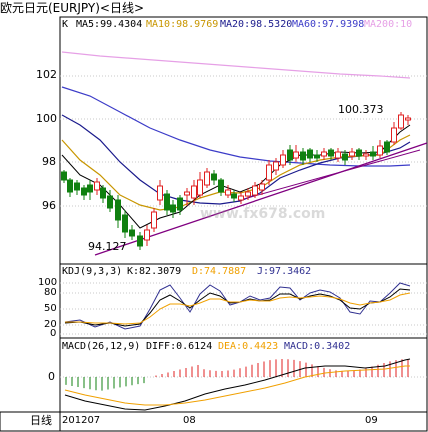 The image size is (428, 432). I want to click on kdj-k-value: K:82.3079, so click(154, 271).